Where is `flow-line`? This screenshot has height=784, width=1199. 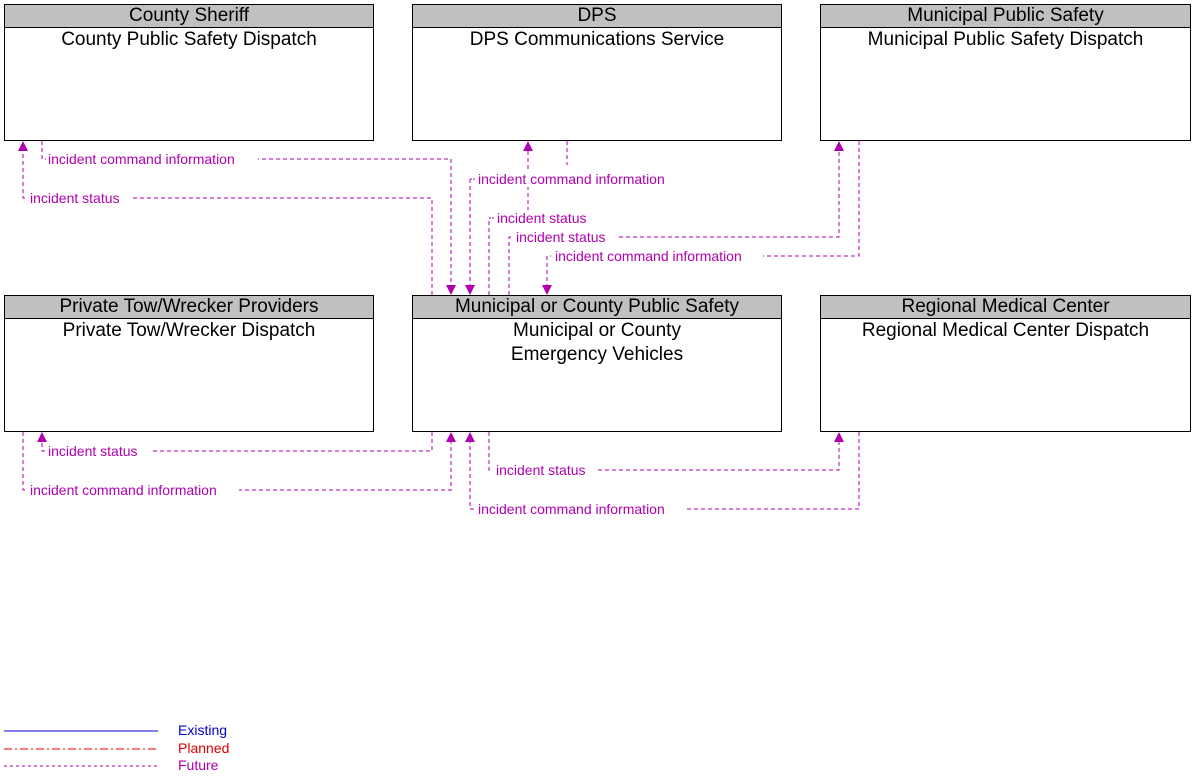 flow-line is located at coordinates (225, 218).